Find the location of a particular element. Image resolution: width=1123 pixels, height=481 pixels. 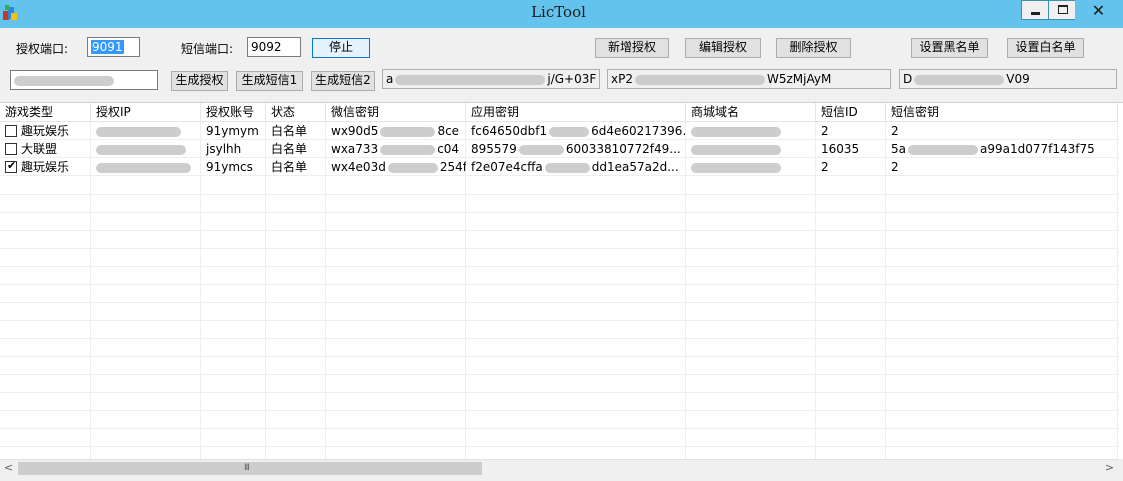

auth-port-input: 9091 is located at coordinates (113, 47).